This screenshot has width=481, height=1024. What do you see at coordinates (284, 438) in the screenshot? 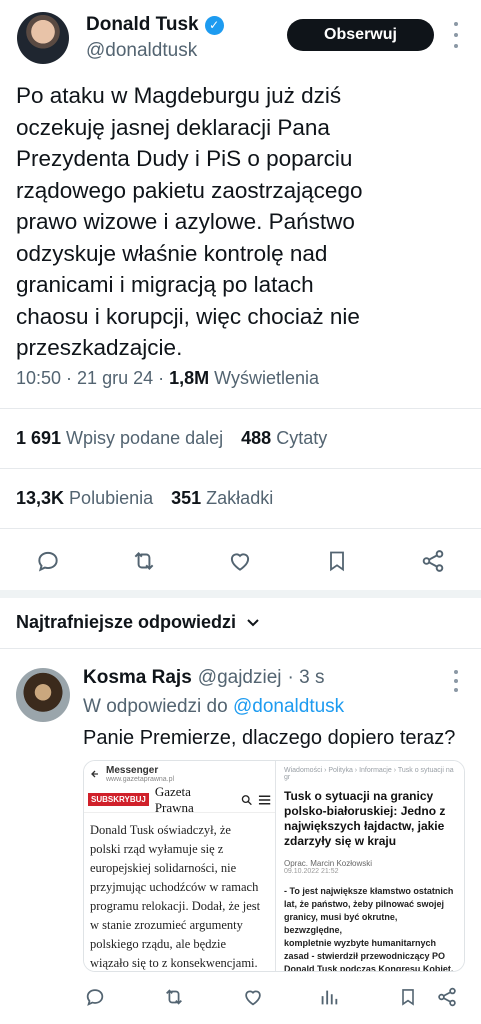
I see `quotes-stat: 488 Cytaty` at bounding box center [284, 438].